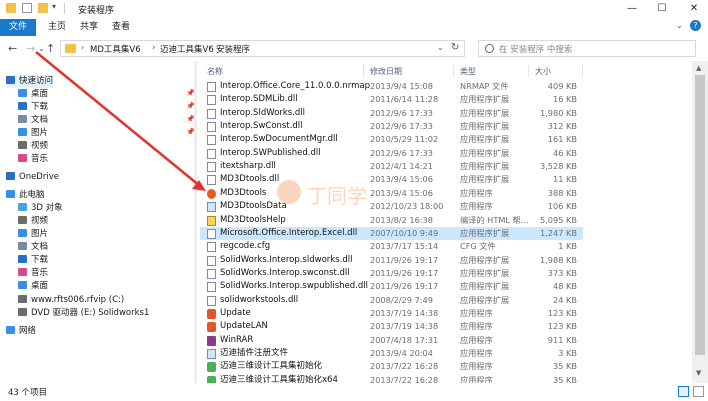 This screenshot has width=708, height=401. I want to click on arrow-shaft, so click(118, 119).